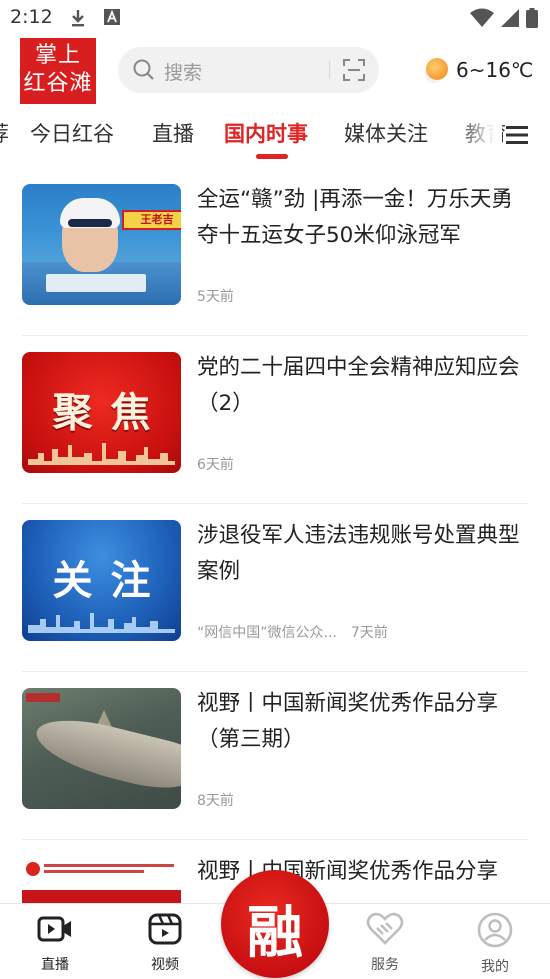 The image size is (550, 979). What do you see at coordinates (494, 70) in the screenshot?
I see `weather-temperature: 6~16℃` at bounding box center [494, 70].